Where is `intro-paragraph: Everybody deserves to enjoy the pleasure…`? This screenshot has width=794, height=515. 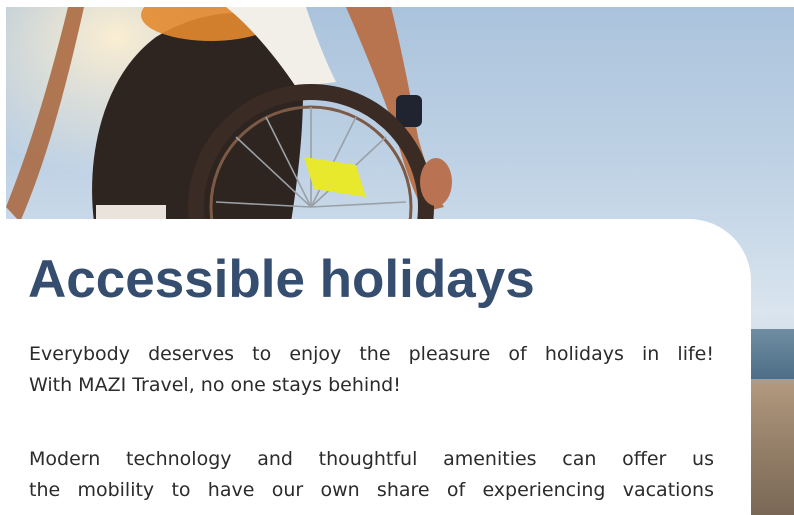
intro-paragraph: Everybody deserves to enjoy the pleasure… is located at coordinates (371, 370).